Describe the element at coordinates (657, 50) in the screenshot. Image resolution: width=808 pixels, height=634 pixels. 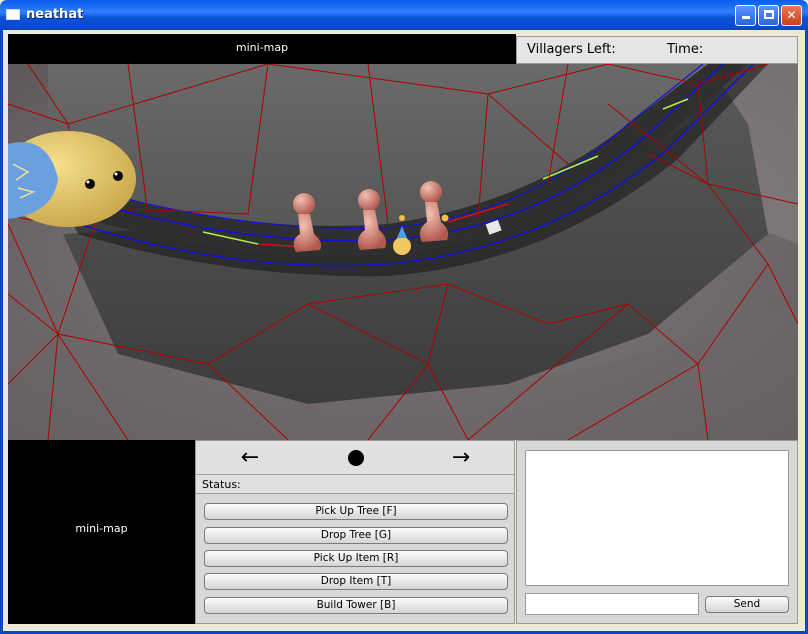
I see `stats-bar: Villagers Left: Time:` at that location.